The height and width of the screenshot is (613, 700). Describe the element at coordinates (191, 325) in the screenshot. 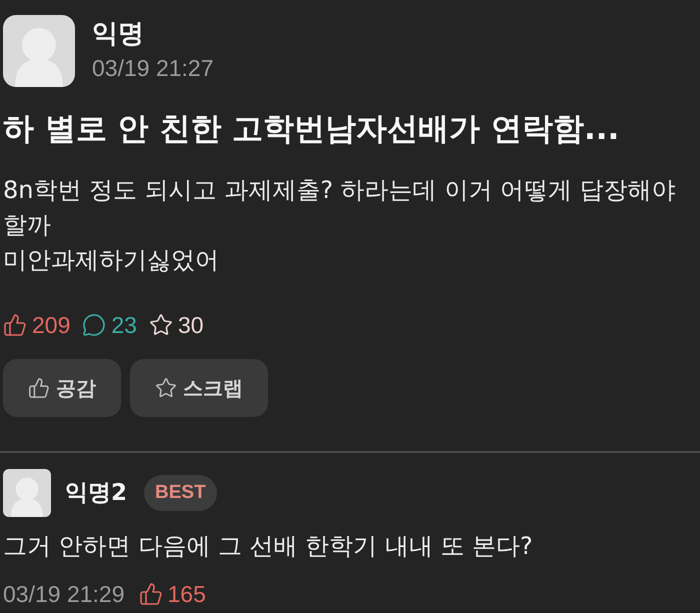

I see `stat-count: 30` at that location.